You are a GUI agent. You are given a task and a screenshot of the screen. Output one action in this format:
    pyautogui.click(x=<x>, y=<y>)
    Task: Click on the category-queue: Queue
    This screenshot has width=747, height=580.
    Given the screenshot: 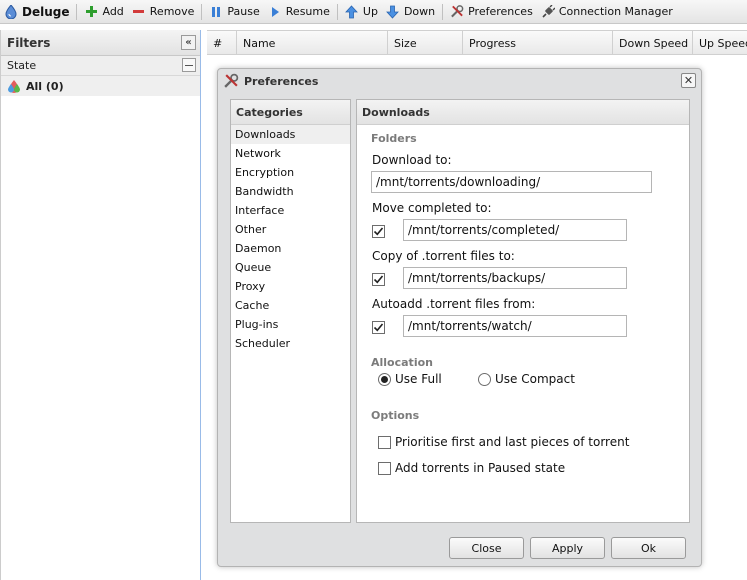 What is the action you would take?
    pyautogui.click(x=290, y=267)
    